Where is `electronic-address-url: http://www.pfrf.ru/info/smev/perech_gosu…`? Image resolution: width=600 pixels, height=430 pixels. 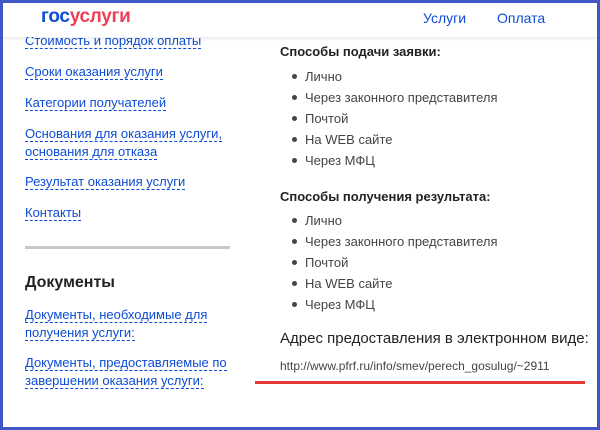
electronic-address-url: http://www.pfrf.ru/info/smev/perech_gosu… is located at coordinates (415, 366).